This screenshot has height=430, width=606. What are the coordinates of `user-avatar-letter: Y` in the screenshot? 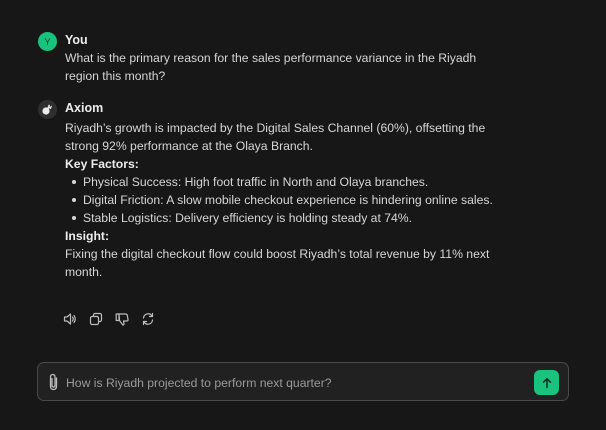 It's located at (47, 41).